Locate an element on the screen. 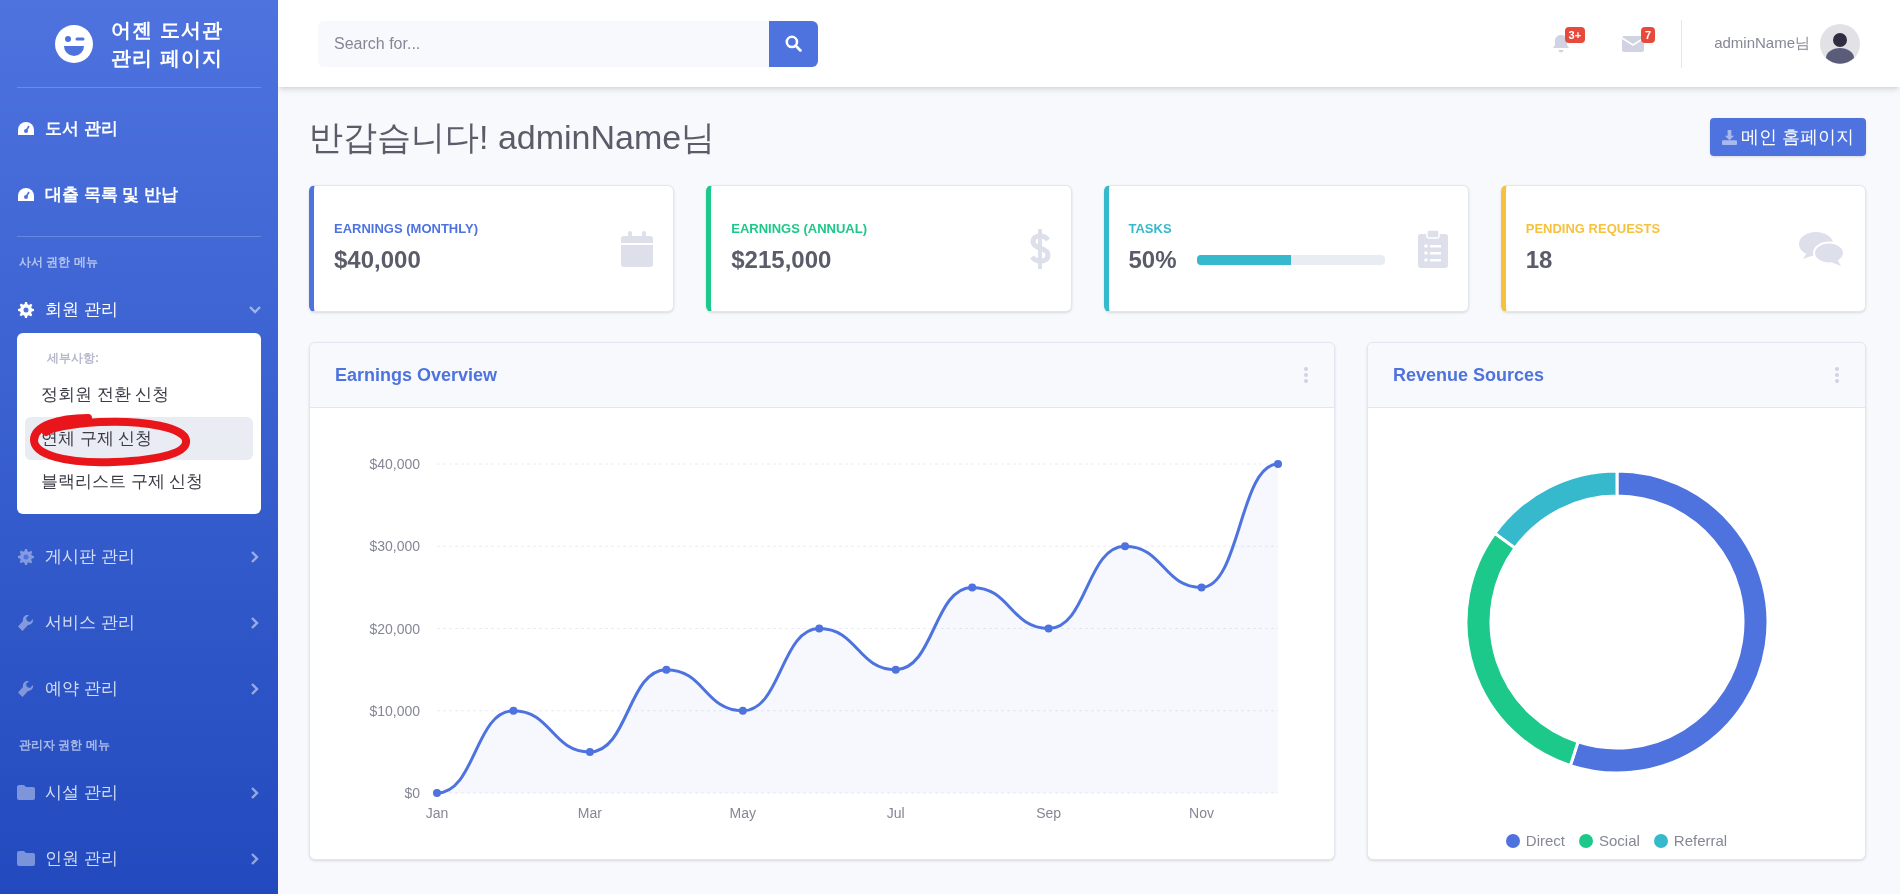 The width and height of the screenshot is (1900, 894). search-icon is located at coordinates (793, 43).